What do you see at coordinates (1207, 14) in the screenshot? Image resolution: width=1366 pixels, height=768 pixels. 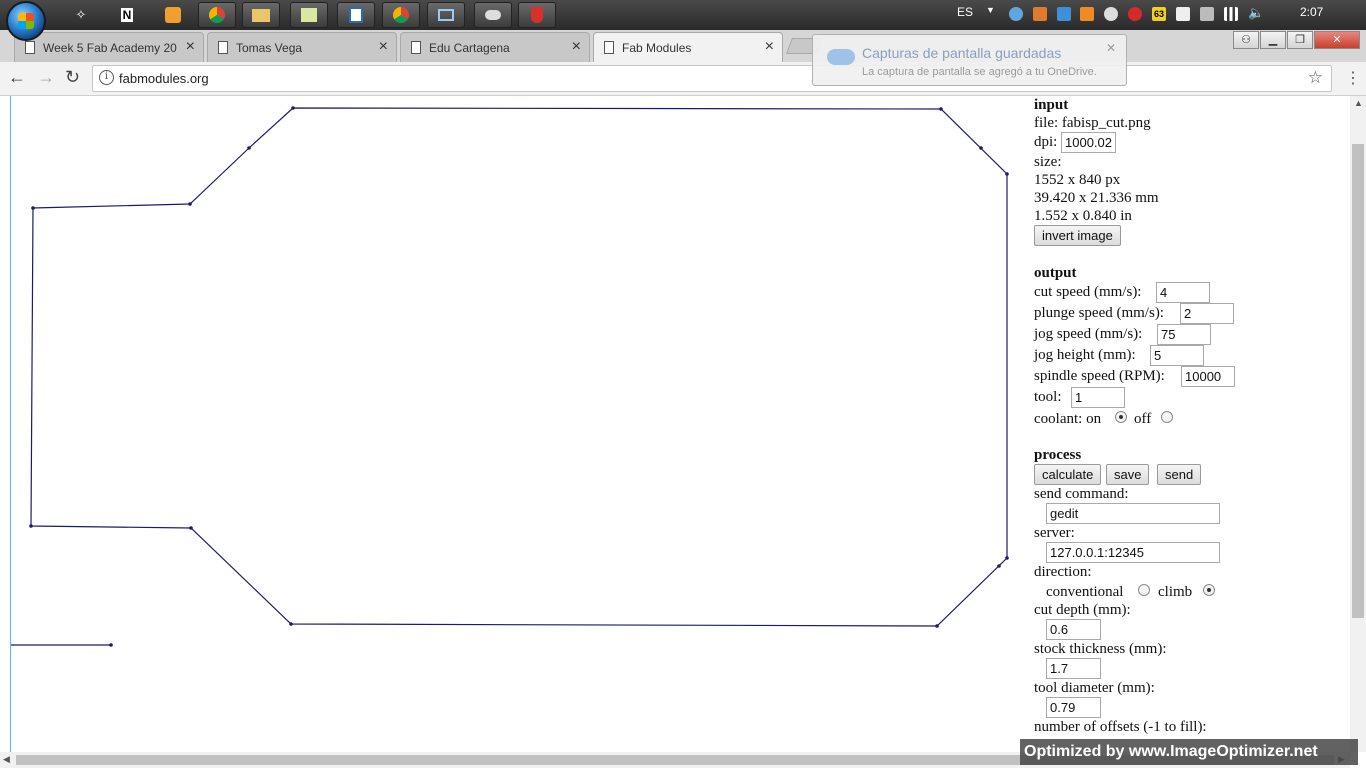 I see `power-icon` at bounding box center [1207, 14].